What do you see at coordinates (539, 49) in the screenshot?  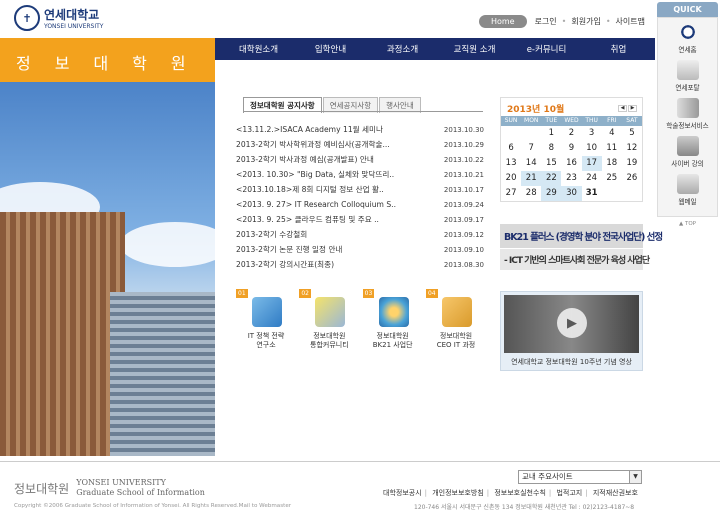 I see `nav-item-community: e-커뮤니티` at bounding box center [539, 49].